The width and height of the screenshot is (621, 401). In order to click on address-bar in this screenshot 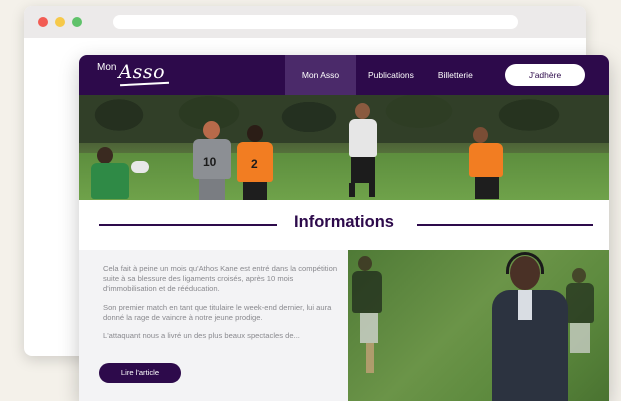, I will do `click(315, 22)`.